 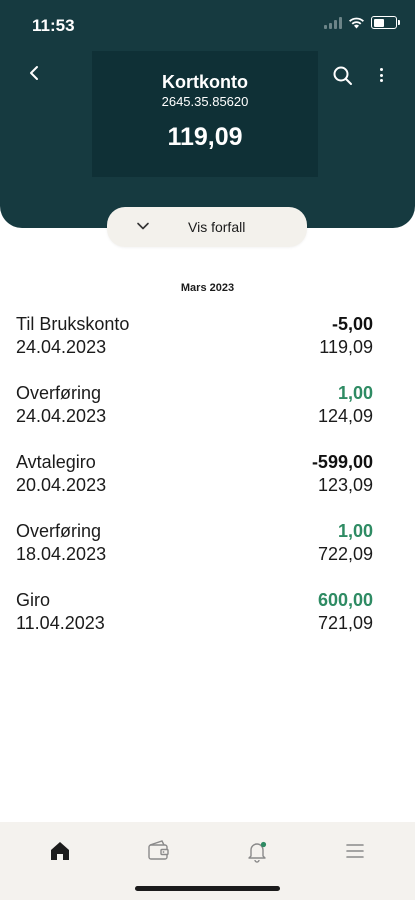 What do you see at coordinates (33, 600) in the screenshot?
I see `transaction-name: Giro` at bounding box center [33, 600].